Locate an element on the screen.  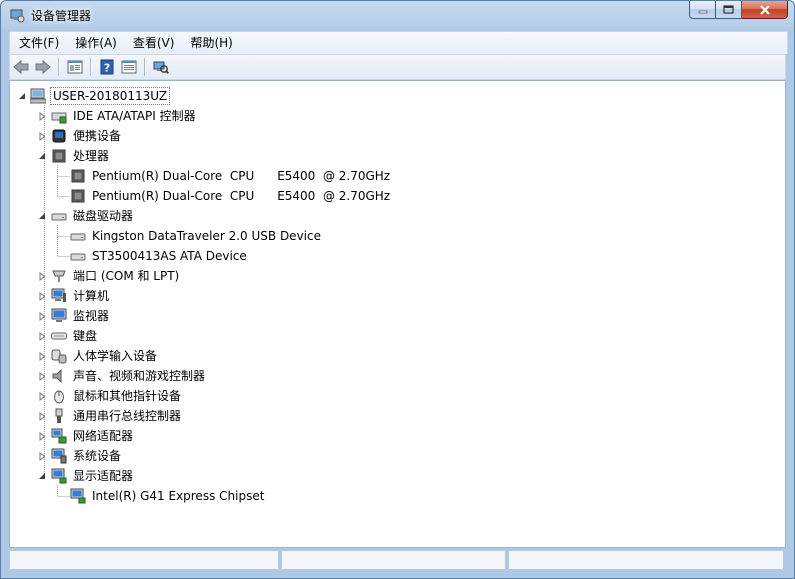
category-disk-drives: 磁盘驱动器 is located at coordinates (93, 216).